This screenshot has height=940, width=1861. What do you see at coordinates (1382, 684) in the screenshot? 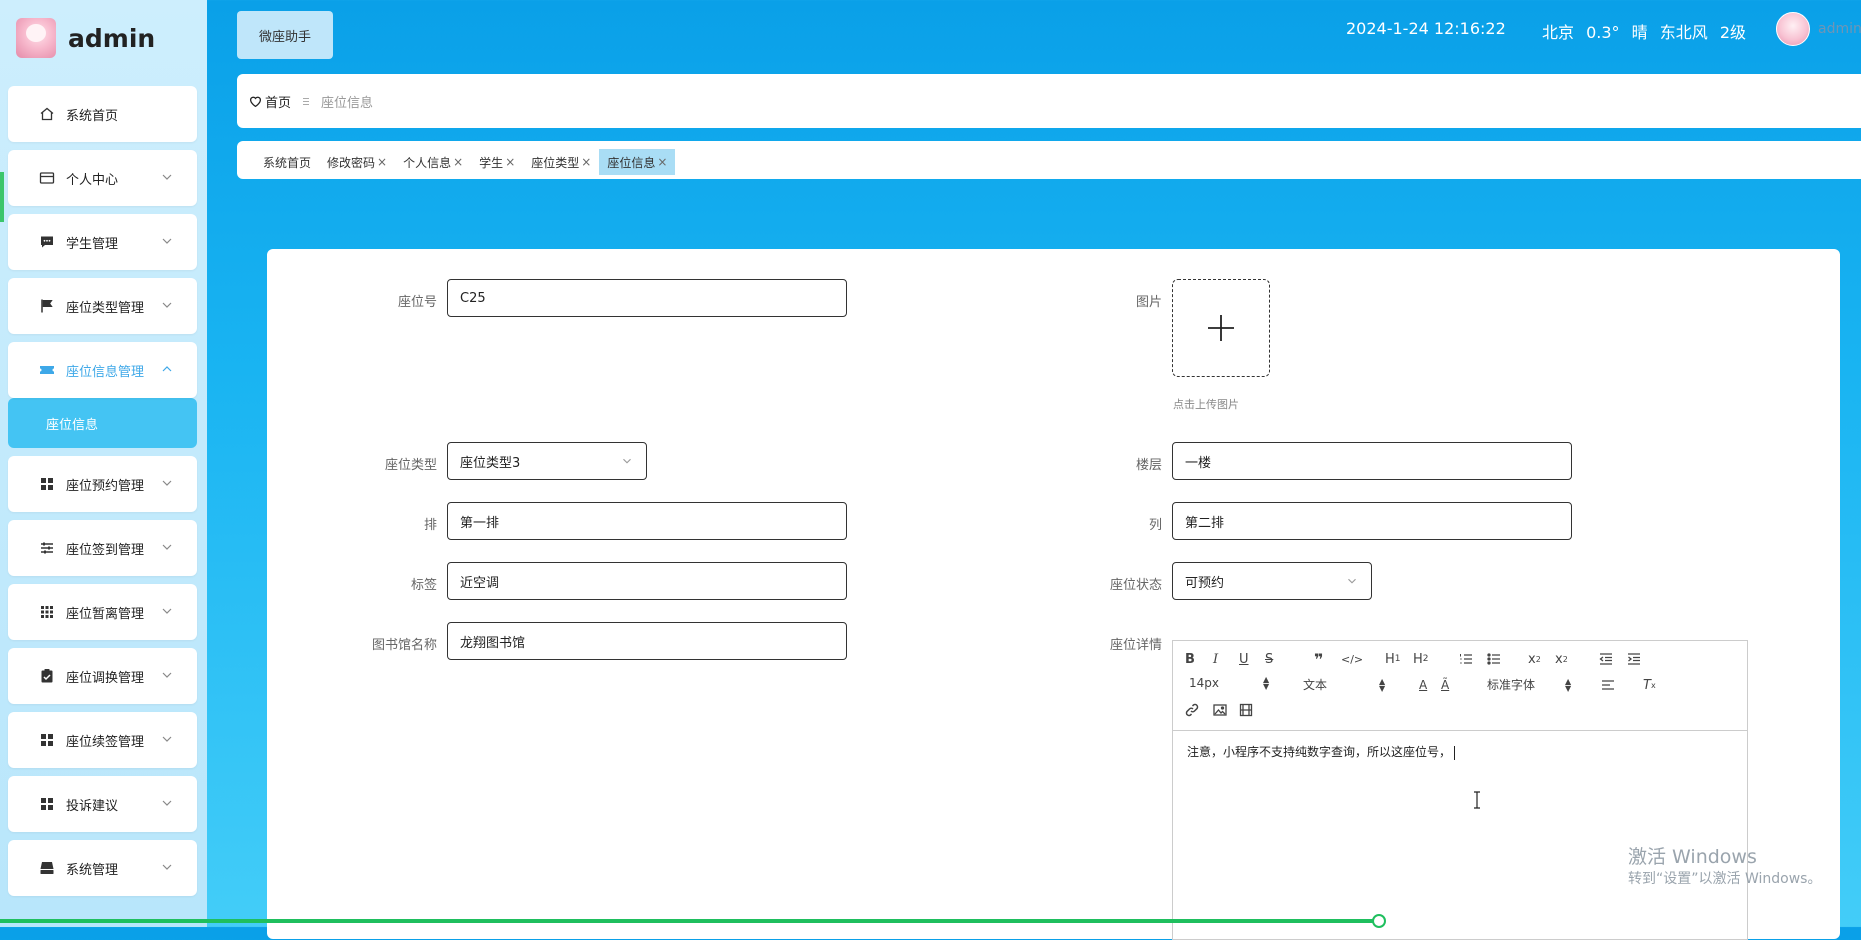
I see `updown-icon: ▲ ▼` at bounding box center [1382, 684].